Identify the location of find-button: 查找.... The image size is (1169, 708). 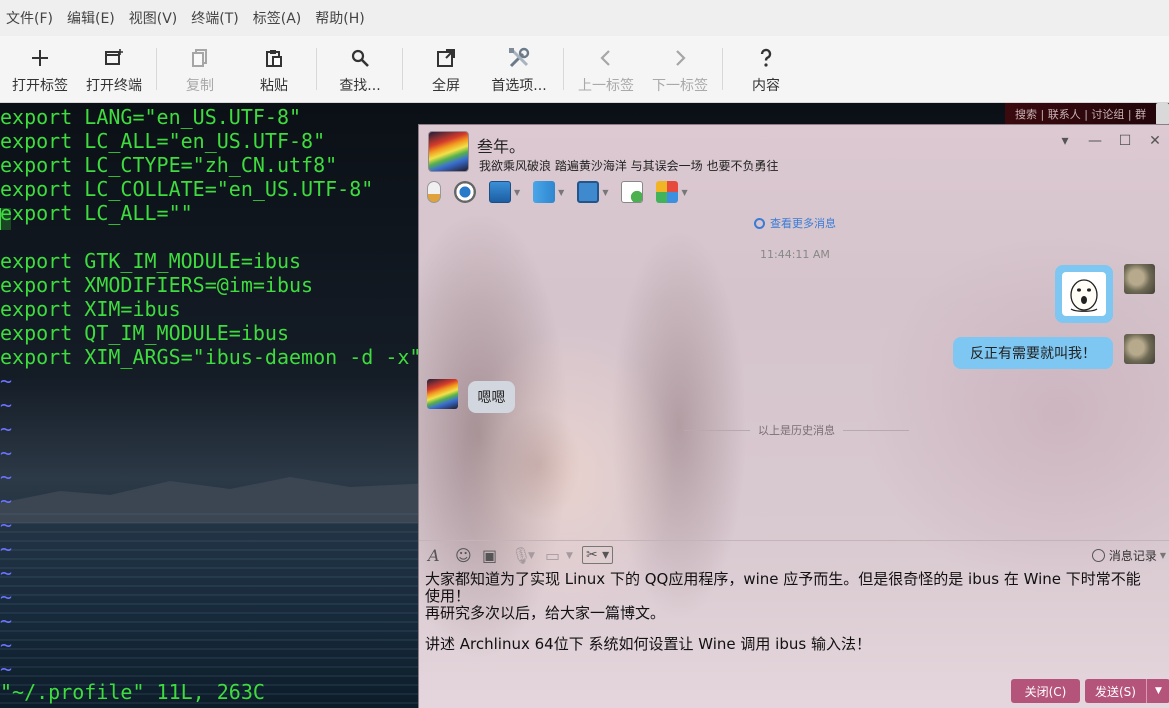
(360, 69).